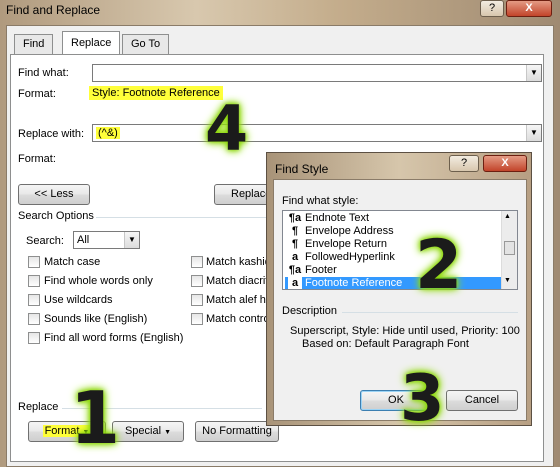 This screenshot has height=467, width=560. I want to click on replace-format-label: Format:, so click(37, 159).